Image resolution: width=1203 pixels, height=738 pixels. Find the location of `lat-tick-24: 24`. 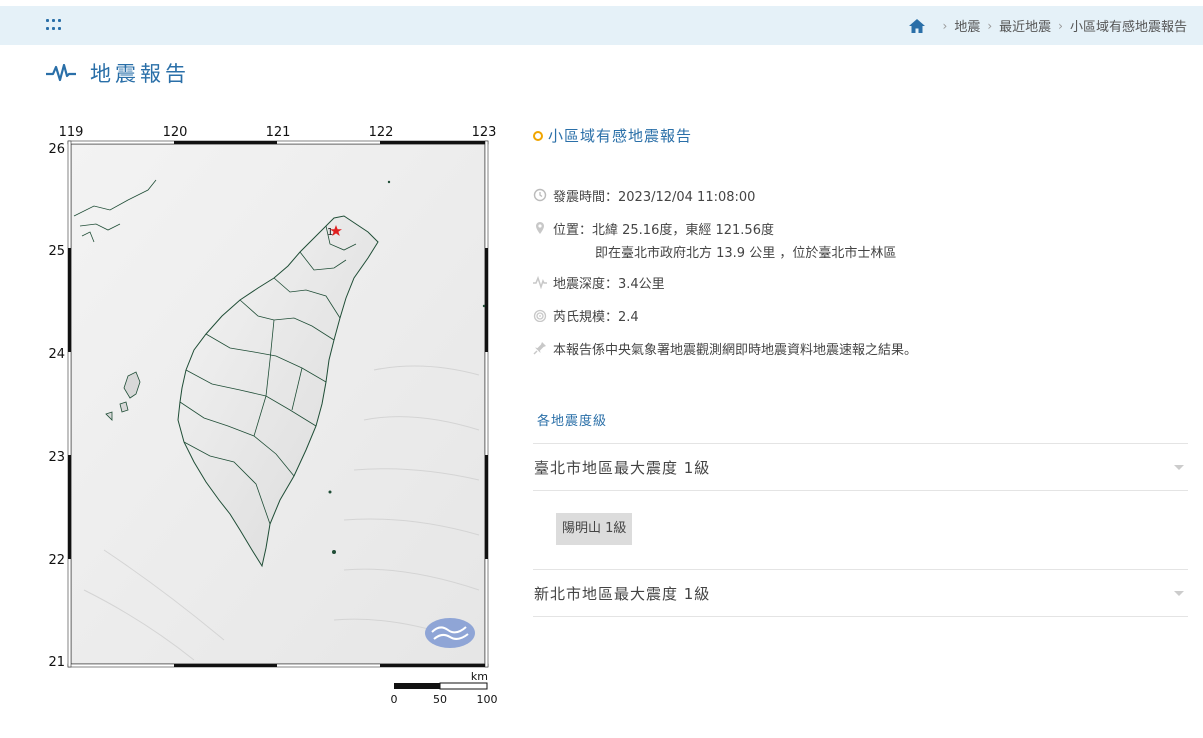

lat-tick-24: 24 is located at coordinates (56, 354).